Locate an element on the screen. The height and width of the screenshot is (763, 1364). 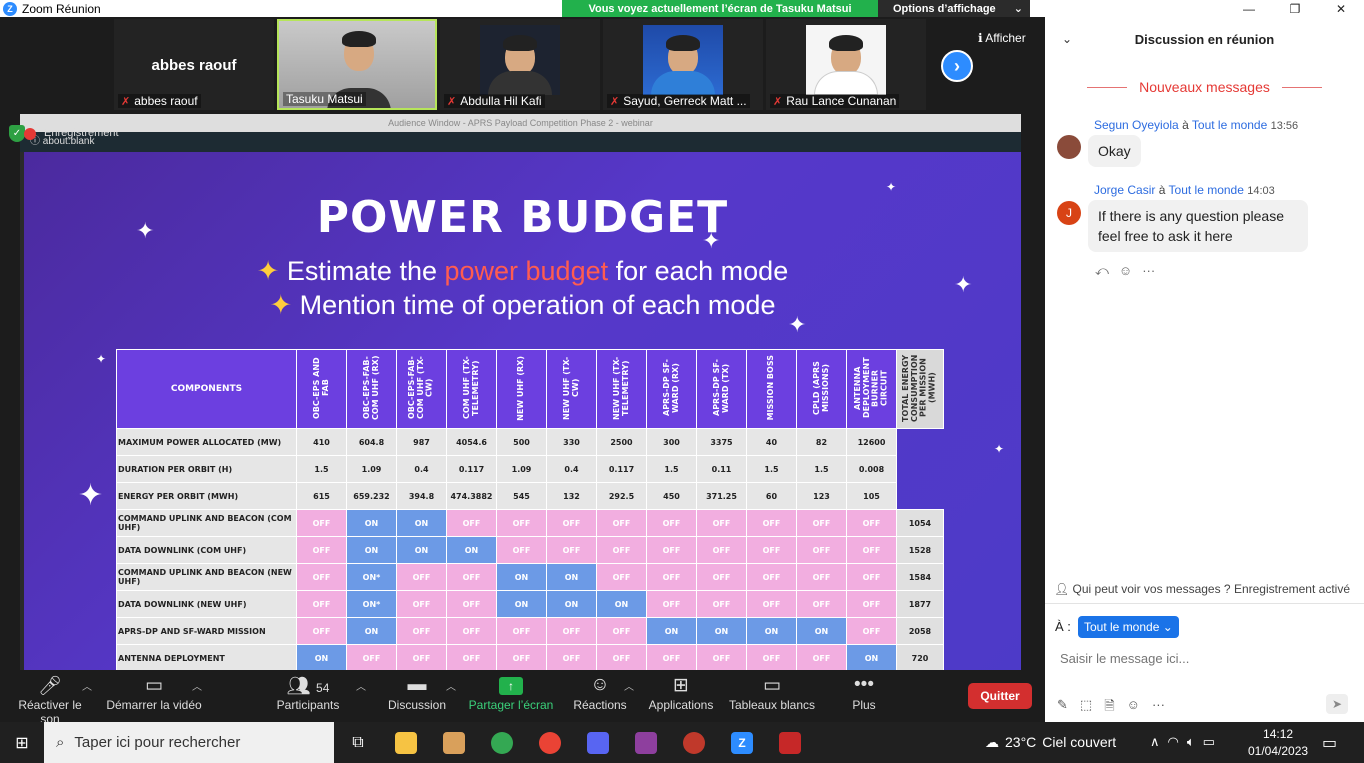
apps-button: ⊞ Applications is located at coordinates (681, 693).